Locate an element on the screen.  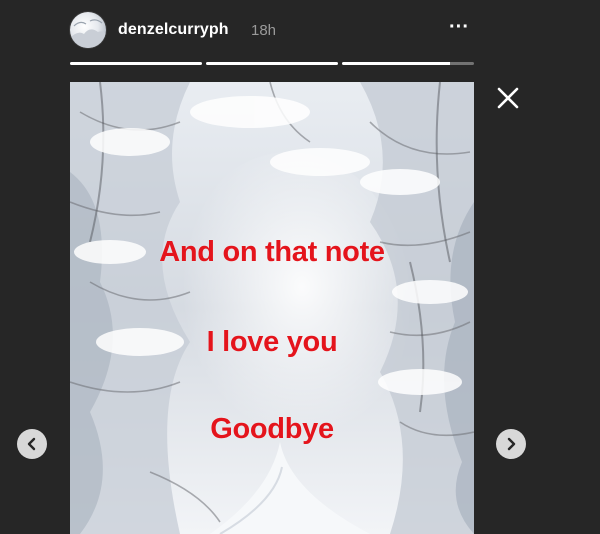
story-caption-line: And on that note is located at coordinates (272, 252).